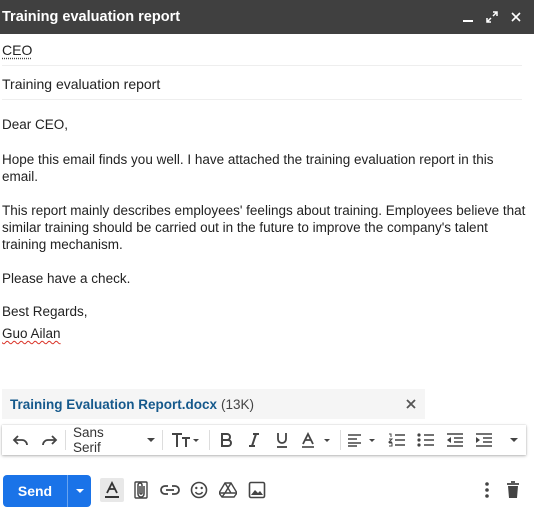 The height and width of the screenshot is (515, 534). Describe the element at coordinates (262, 84) in the screenshot. I see `subject-field: Training evaluation report` at that location.